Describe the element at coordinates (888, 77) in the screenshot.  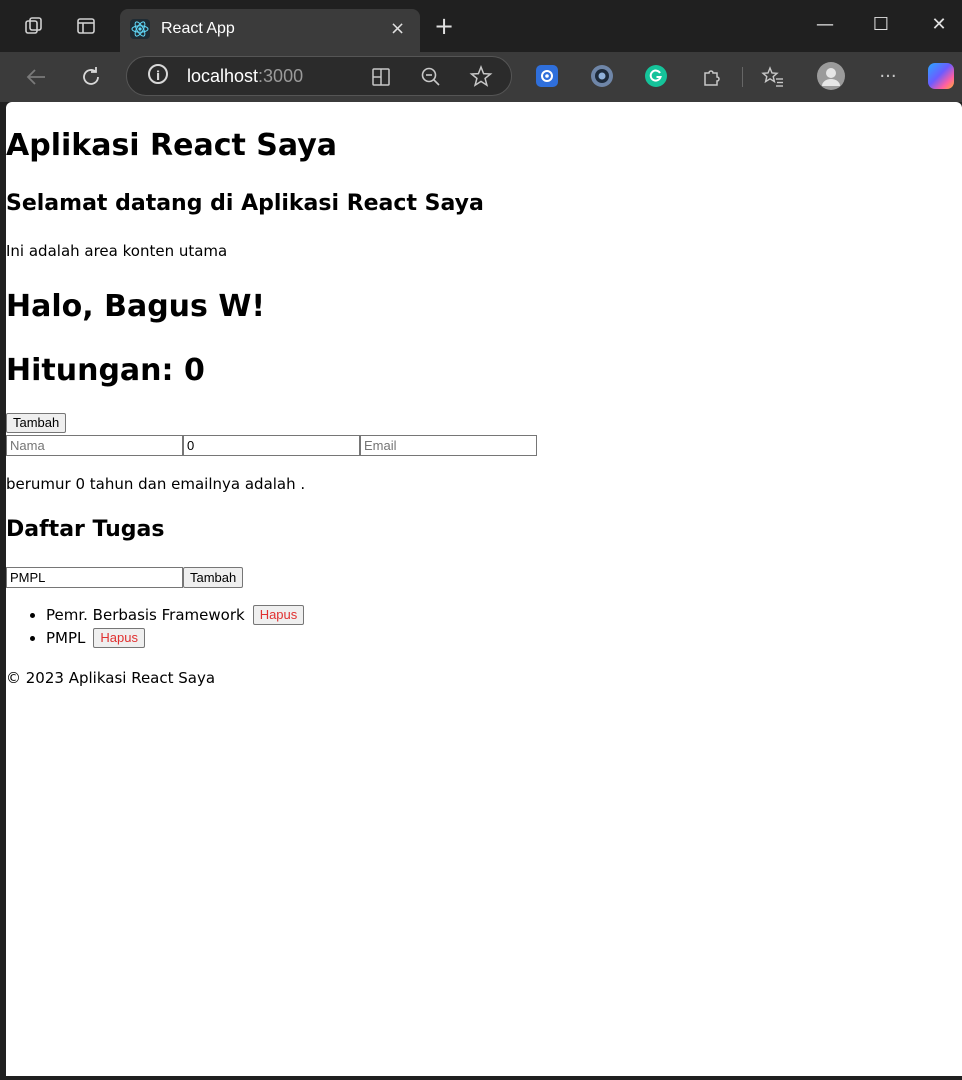
I see `more-menu-icon: ···` at that location.